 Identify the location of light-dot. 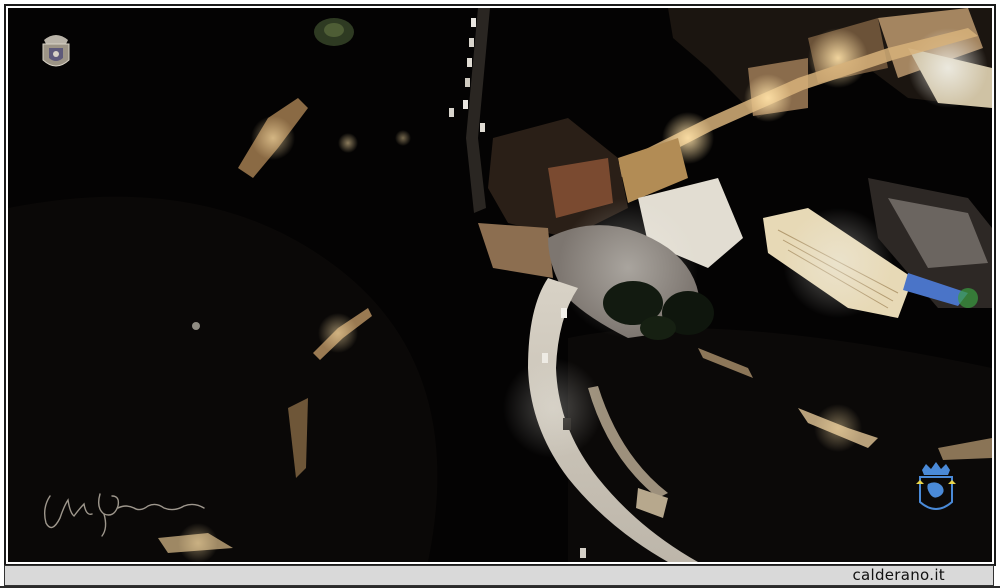
(196, 326).